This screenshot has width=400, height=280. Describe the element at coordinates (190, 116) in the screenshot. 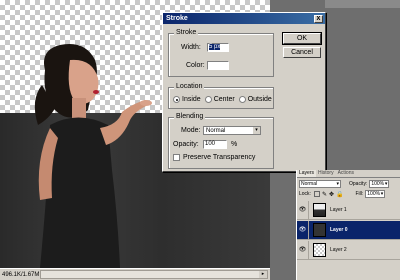

I see `blending-group-label: Blending` at that location.